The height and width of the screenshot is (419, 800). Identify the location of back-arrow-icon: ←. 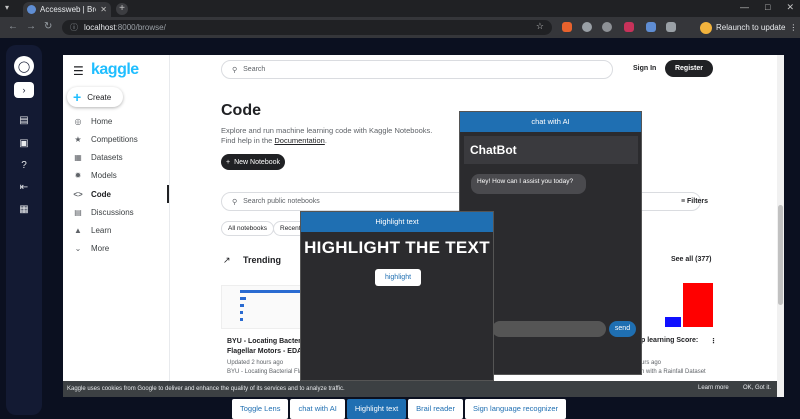
(13, 26).